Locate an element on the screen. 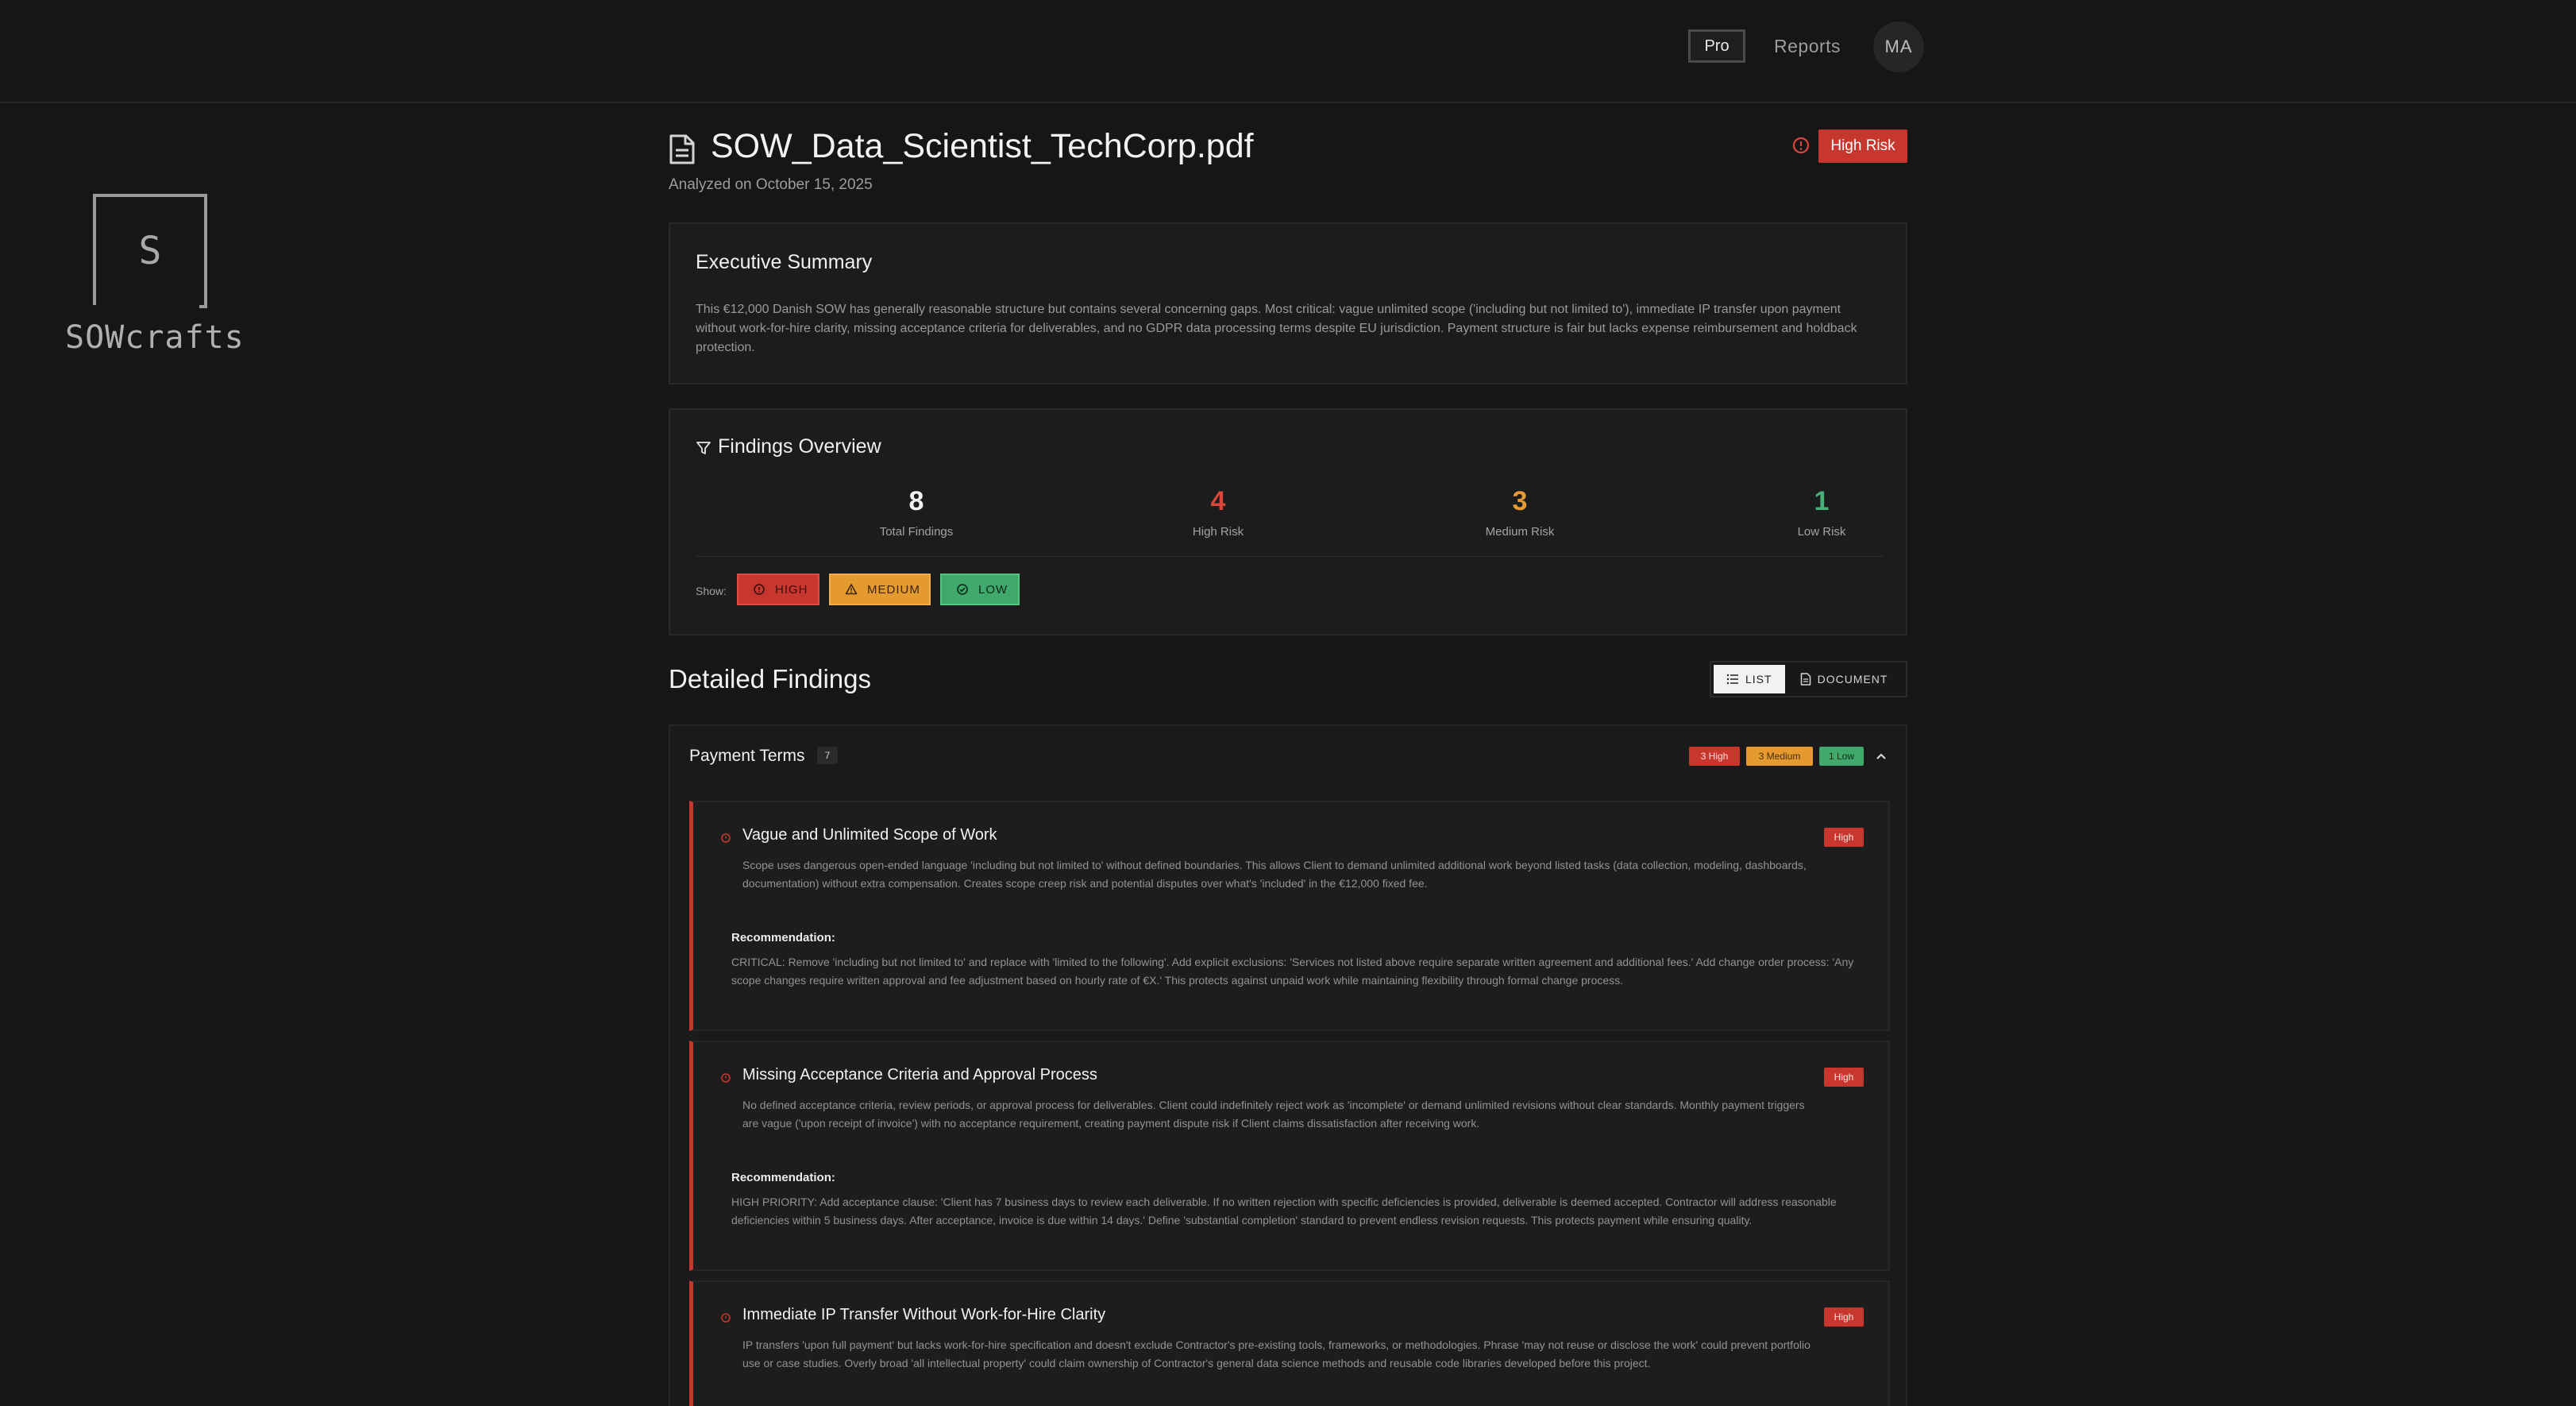 This screenshot has height=1406, width=2576. brand-logo: S is located at coordinates (150, 251).